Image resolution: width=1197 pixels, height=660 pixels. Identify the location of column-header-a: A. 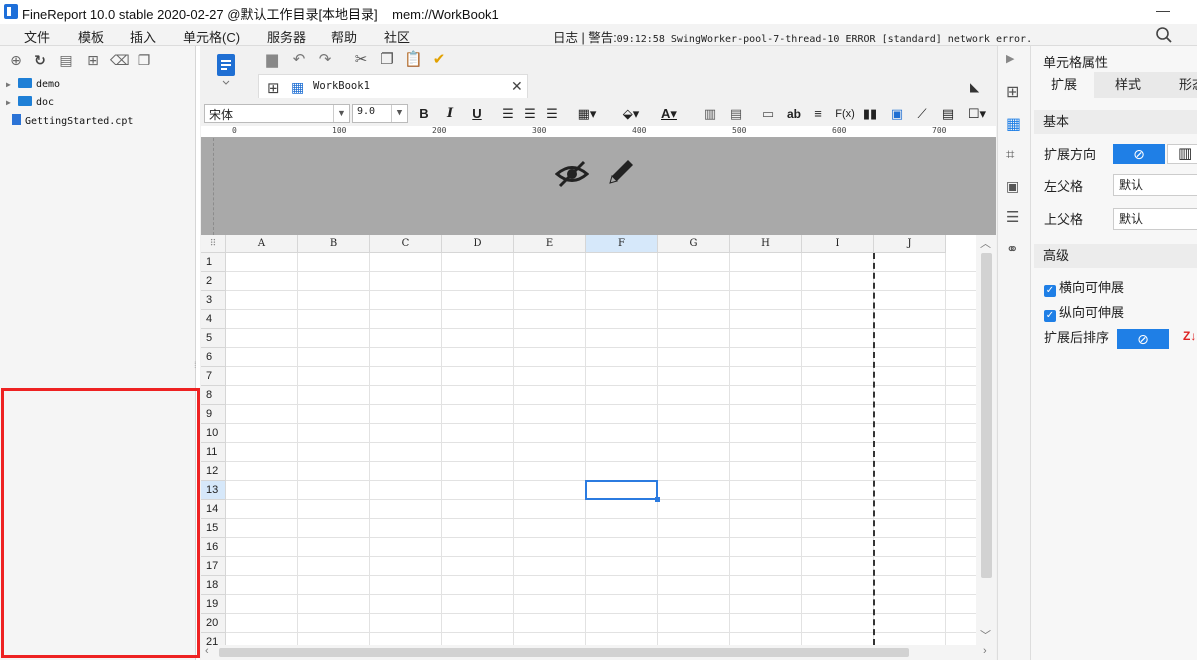
(262, 244).